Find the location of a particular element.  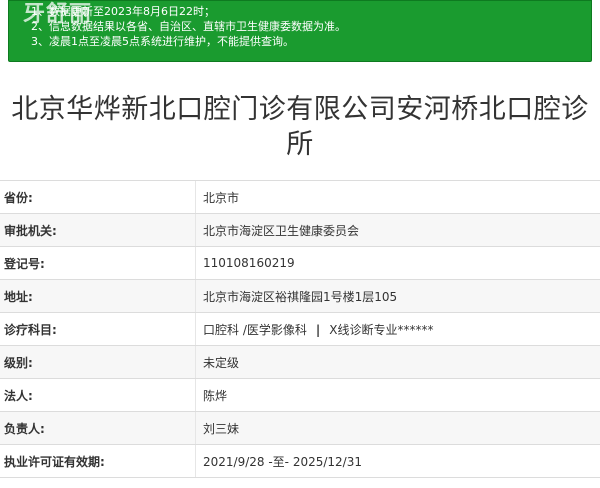

row-label-departments: 诊疗科目: is located at coordinates (98, 329).